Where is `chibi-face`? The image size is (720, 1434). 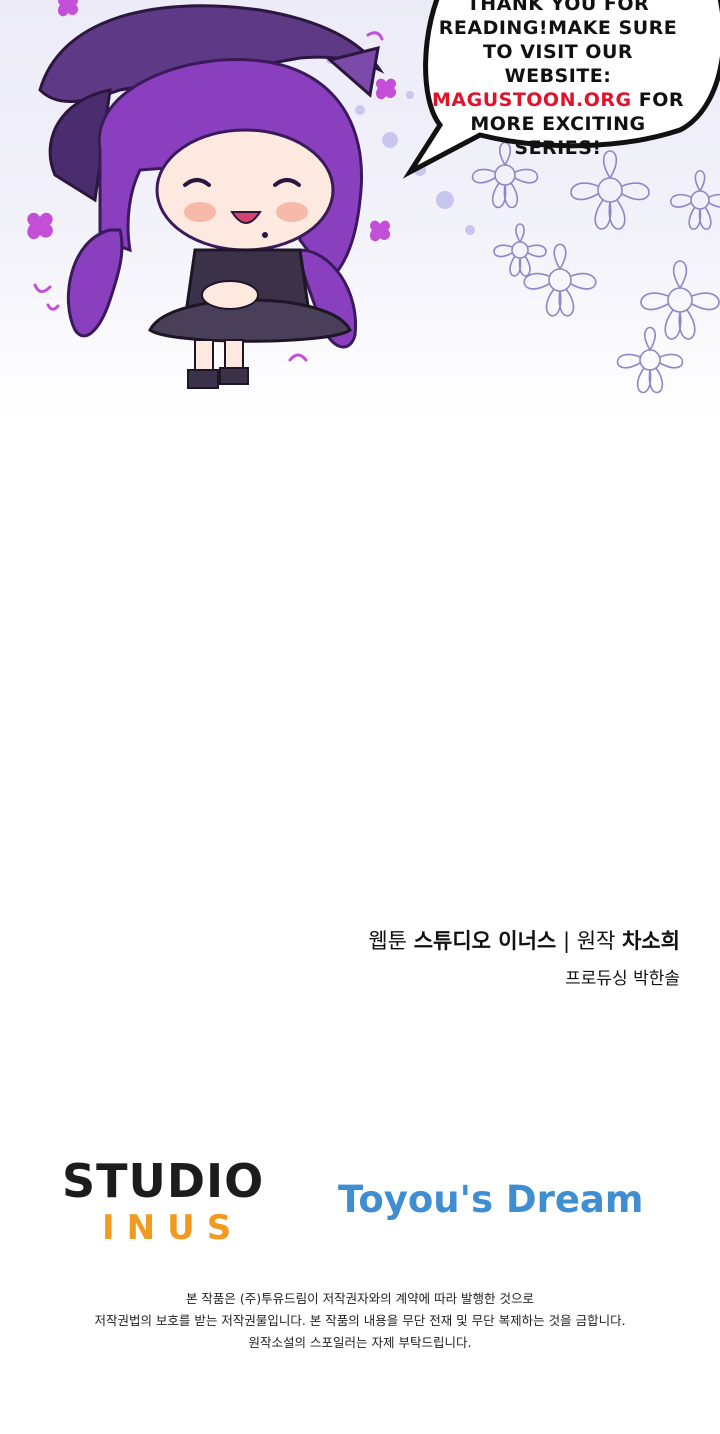
chibi-face is located at coordinates (245, 190).